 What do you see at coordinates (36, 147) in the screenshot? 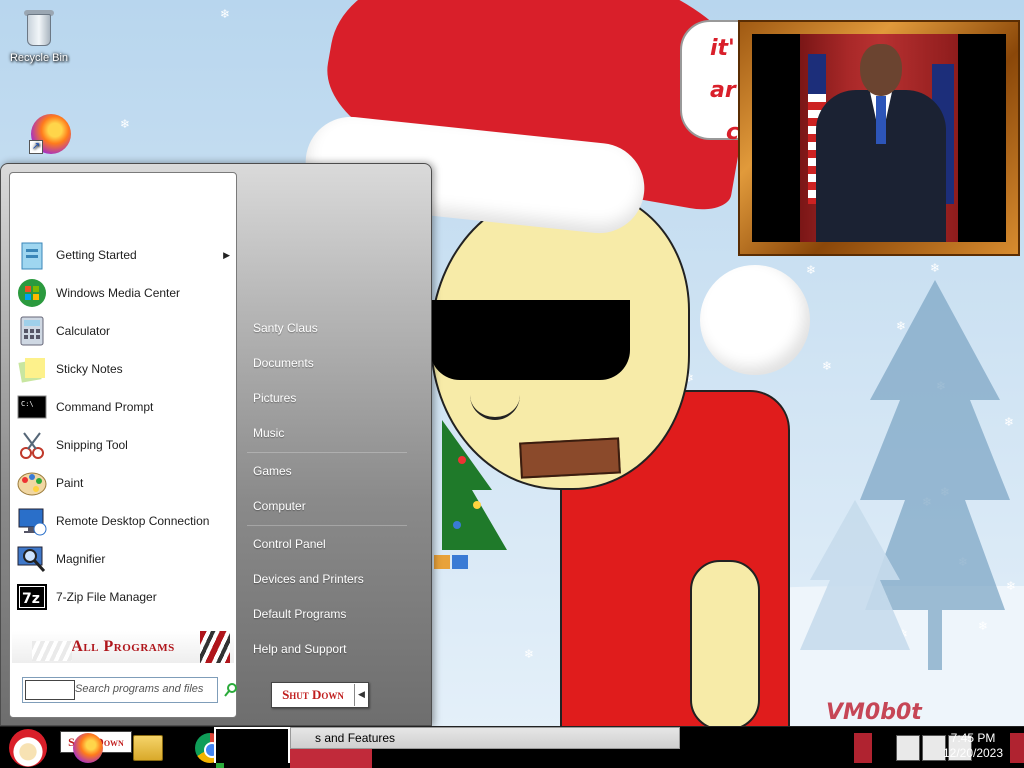
I see `shortcut-arrow-icon: ↗` at bounding box center [36, 147].